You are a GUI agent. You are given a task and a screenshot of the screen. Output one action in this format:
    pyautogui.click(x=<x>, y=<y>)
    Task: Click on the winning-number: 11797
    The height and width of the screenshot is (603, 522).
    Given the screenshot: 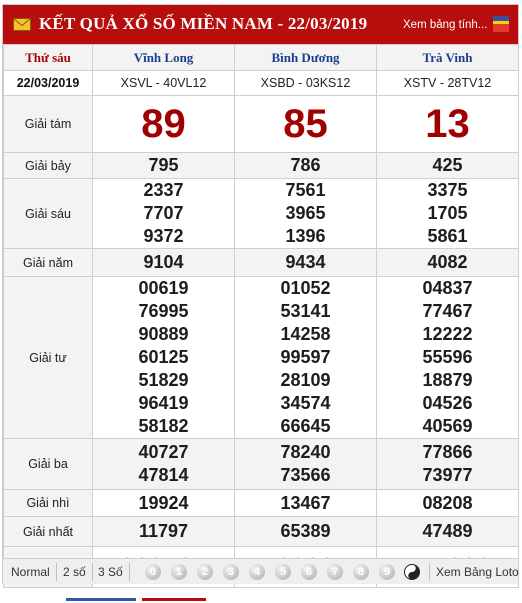 What is the action you would take?
    pyautogui.click(x=163, y=531)
    